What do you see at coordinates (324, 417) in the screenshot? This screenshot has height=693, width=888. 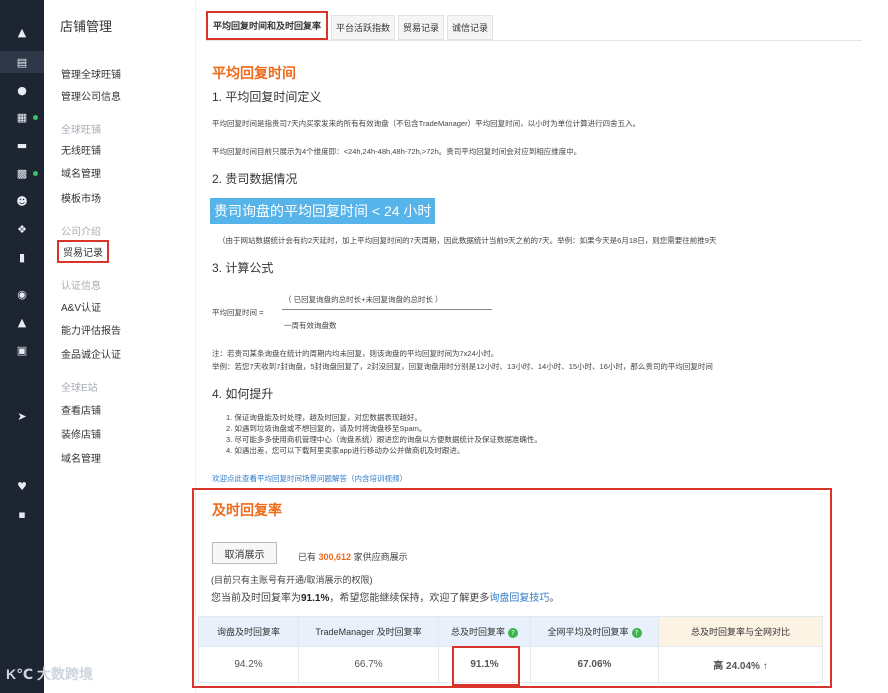 I see `tip-1: 1. 保证询盘能及时处理，越及时回复，对您数据表现越好。` at bounding box center [324, 417].